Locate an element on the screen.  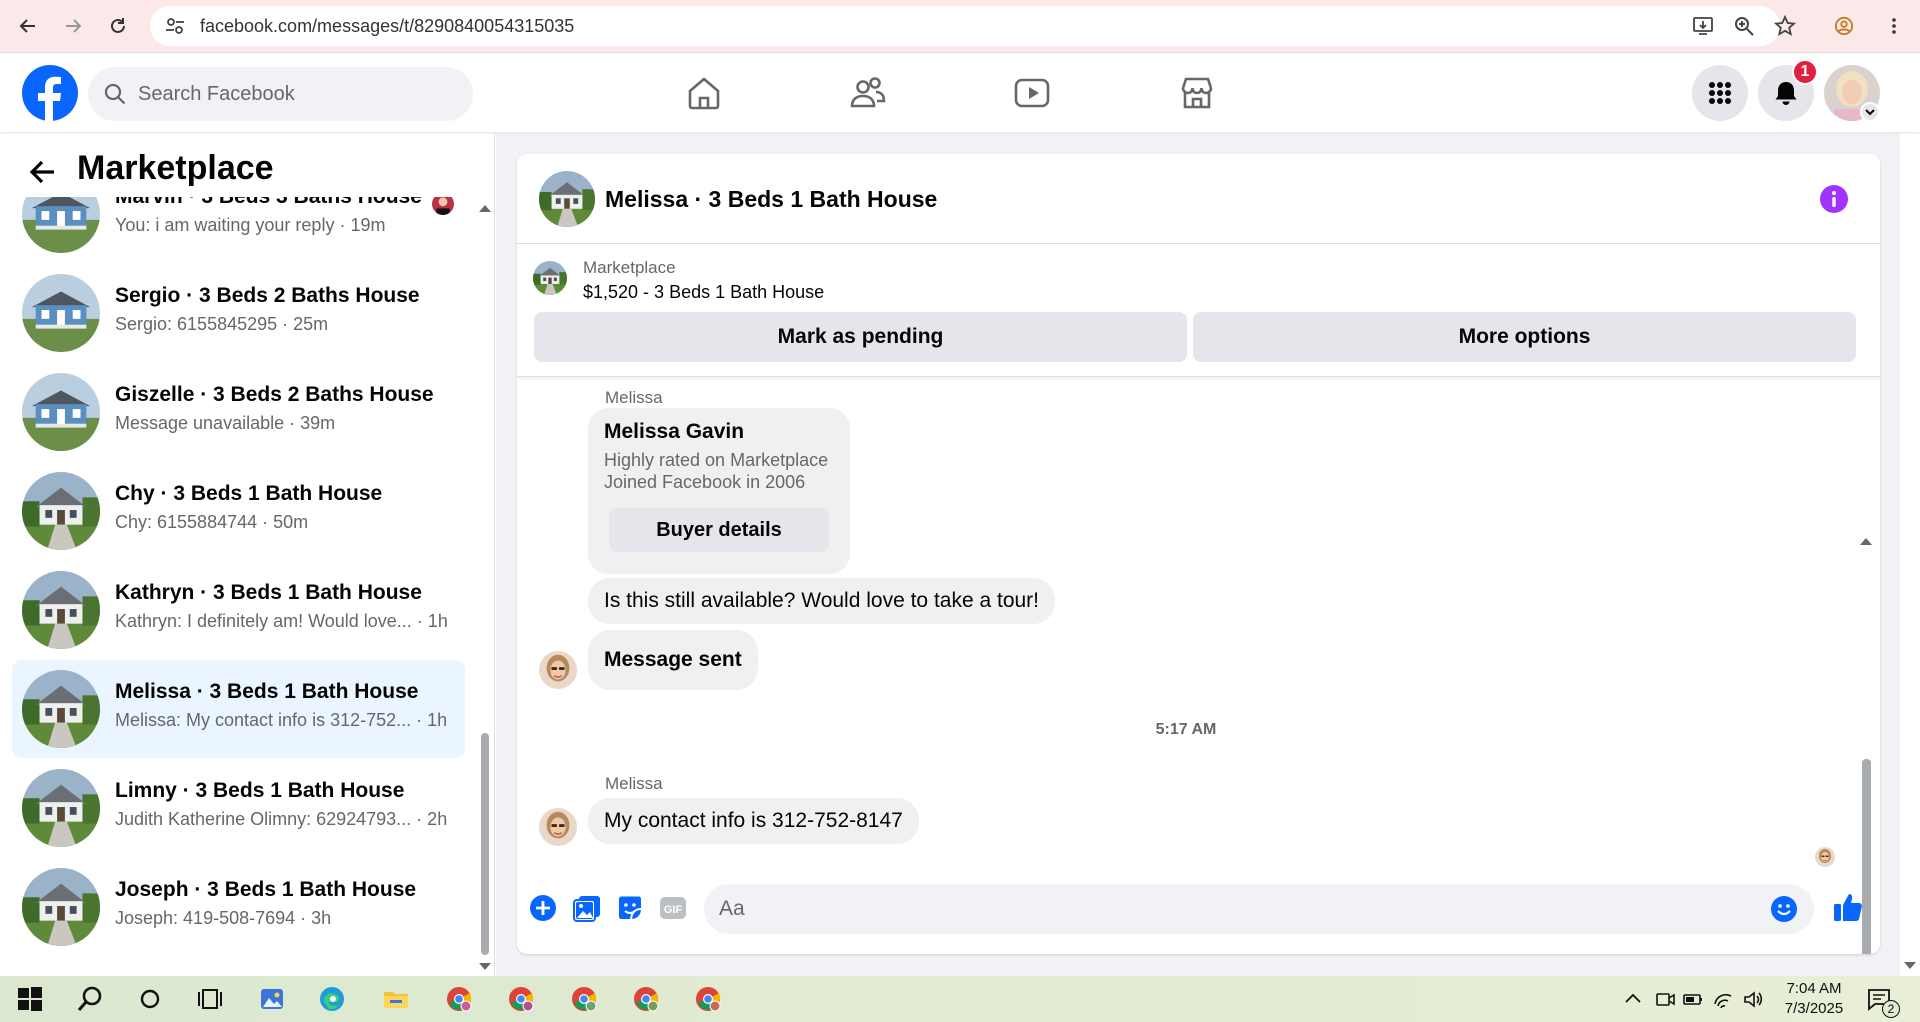
message-sent-bubble: Message sent is located at coordinates (673, 660).